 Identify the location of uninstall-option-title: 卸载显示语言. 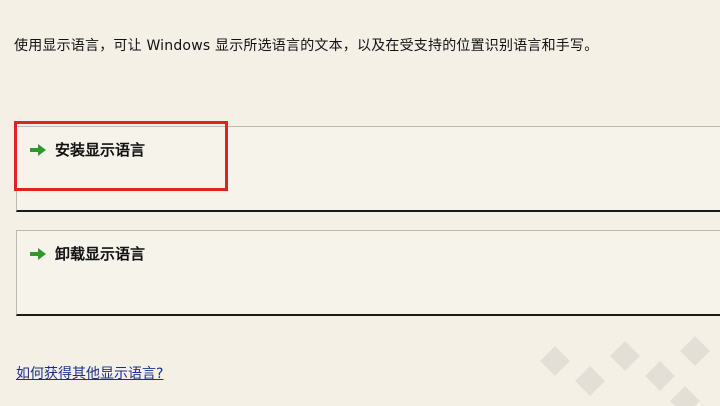
(87, 253).